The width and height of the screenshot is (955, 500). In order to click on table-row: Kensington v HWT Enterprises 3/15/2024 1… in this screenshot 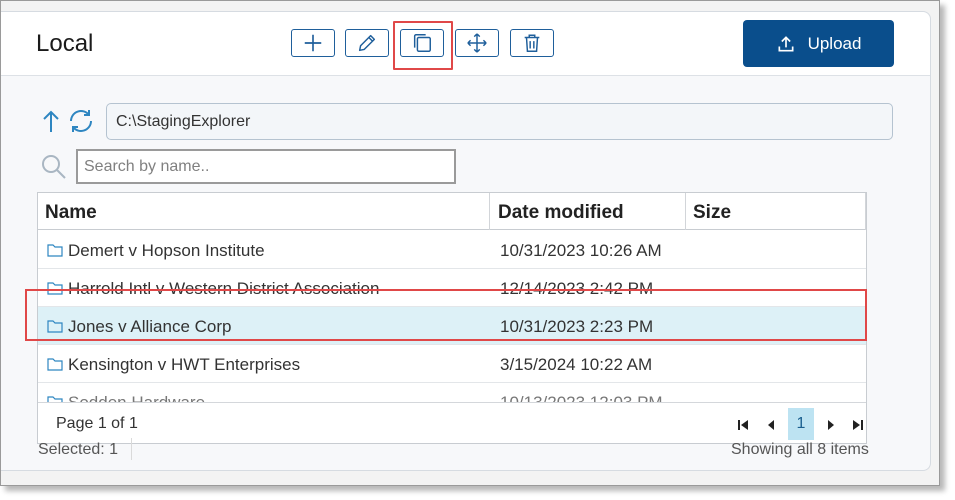, I will do `click(452, 364)`.